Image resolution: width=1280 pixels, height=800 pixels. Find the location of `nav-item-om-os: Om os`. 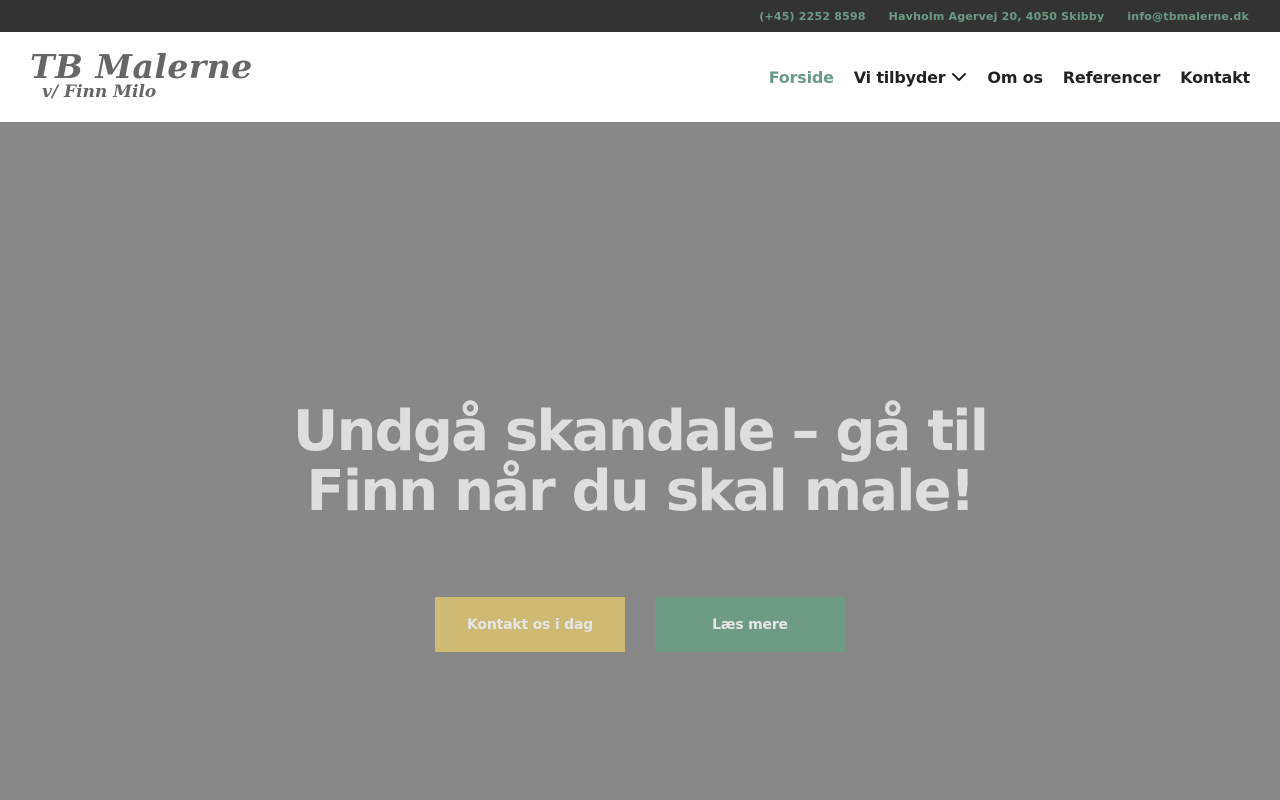

nav-item-om-os: Om os is located at coordinates (1015, 77).